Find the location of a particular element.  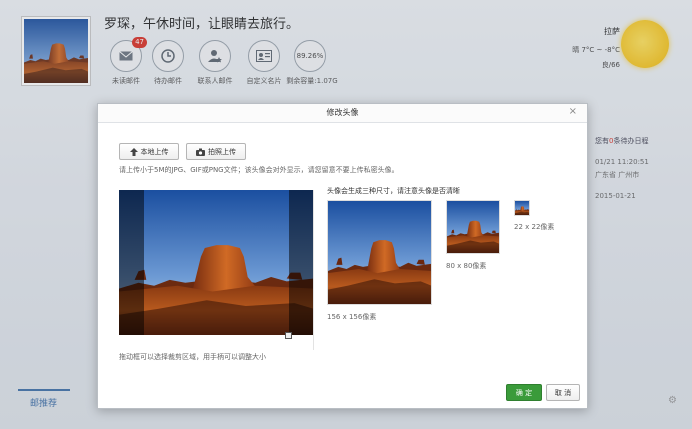

crop-hint: 拖动框可以选择裁剪区域，用手柄可以调整大小 is located at coordinates (192, 357).